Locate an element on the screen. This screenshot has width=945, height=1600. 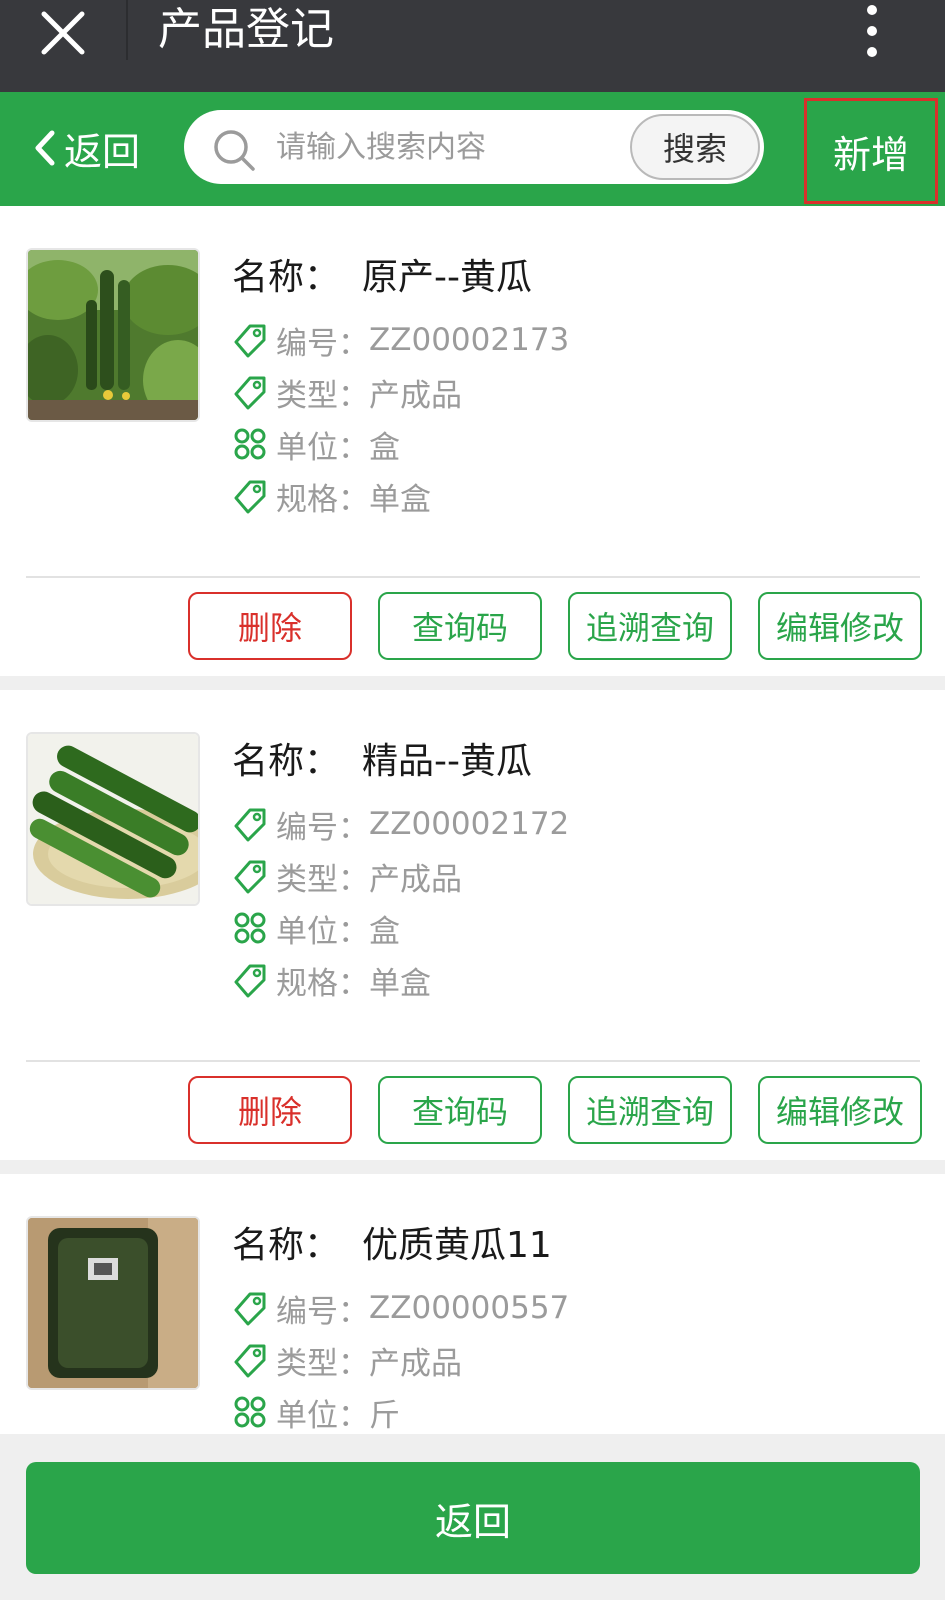
product-fields: 编号： ZZ00002173 类型： 产成品 单位：盒 规格： 单盒 is located at coordinates (400, 418).